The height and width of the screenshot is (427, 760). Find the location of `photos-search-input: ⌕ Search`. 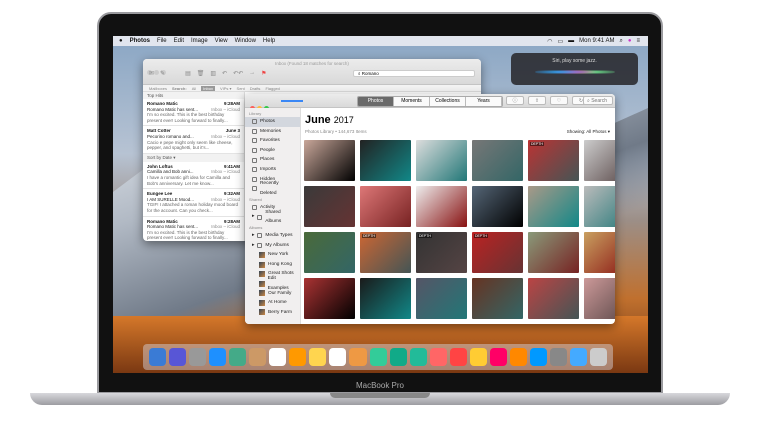

photos-search-input: ⌕ Search is located at coordinates (598, 100).